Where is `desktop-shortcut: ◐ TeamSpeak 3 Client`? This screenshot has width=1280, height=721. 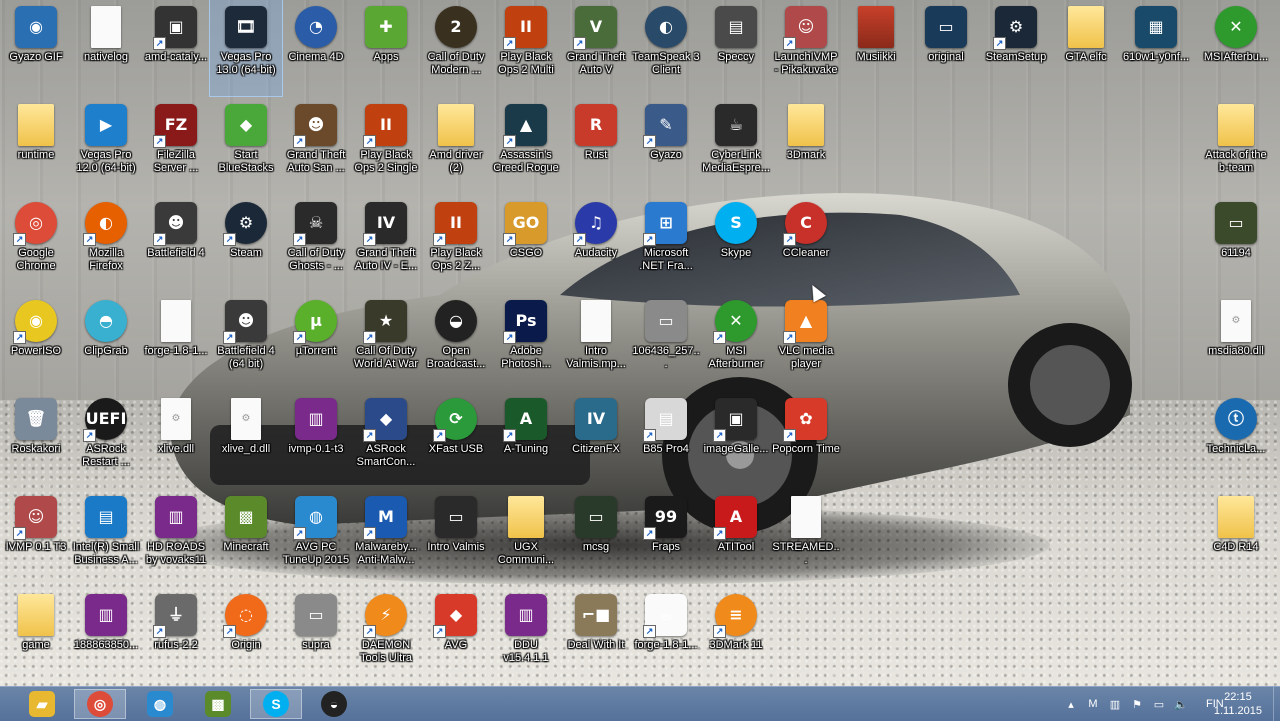
desktop-shortcut: ◐ TeamSpeak 3 Client is located at coordinates (666, 48).